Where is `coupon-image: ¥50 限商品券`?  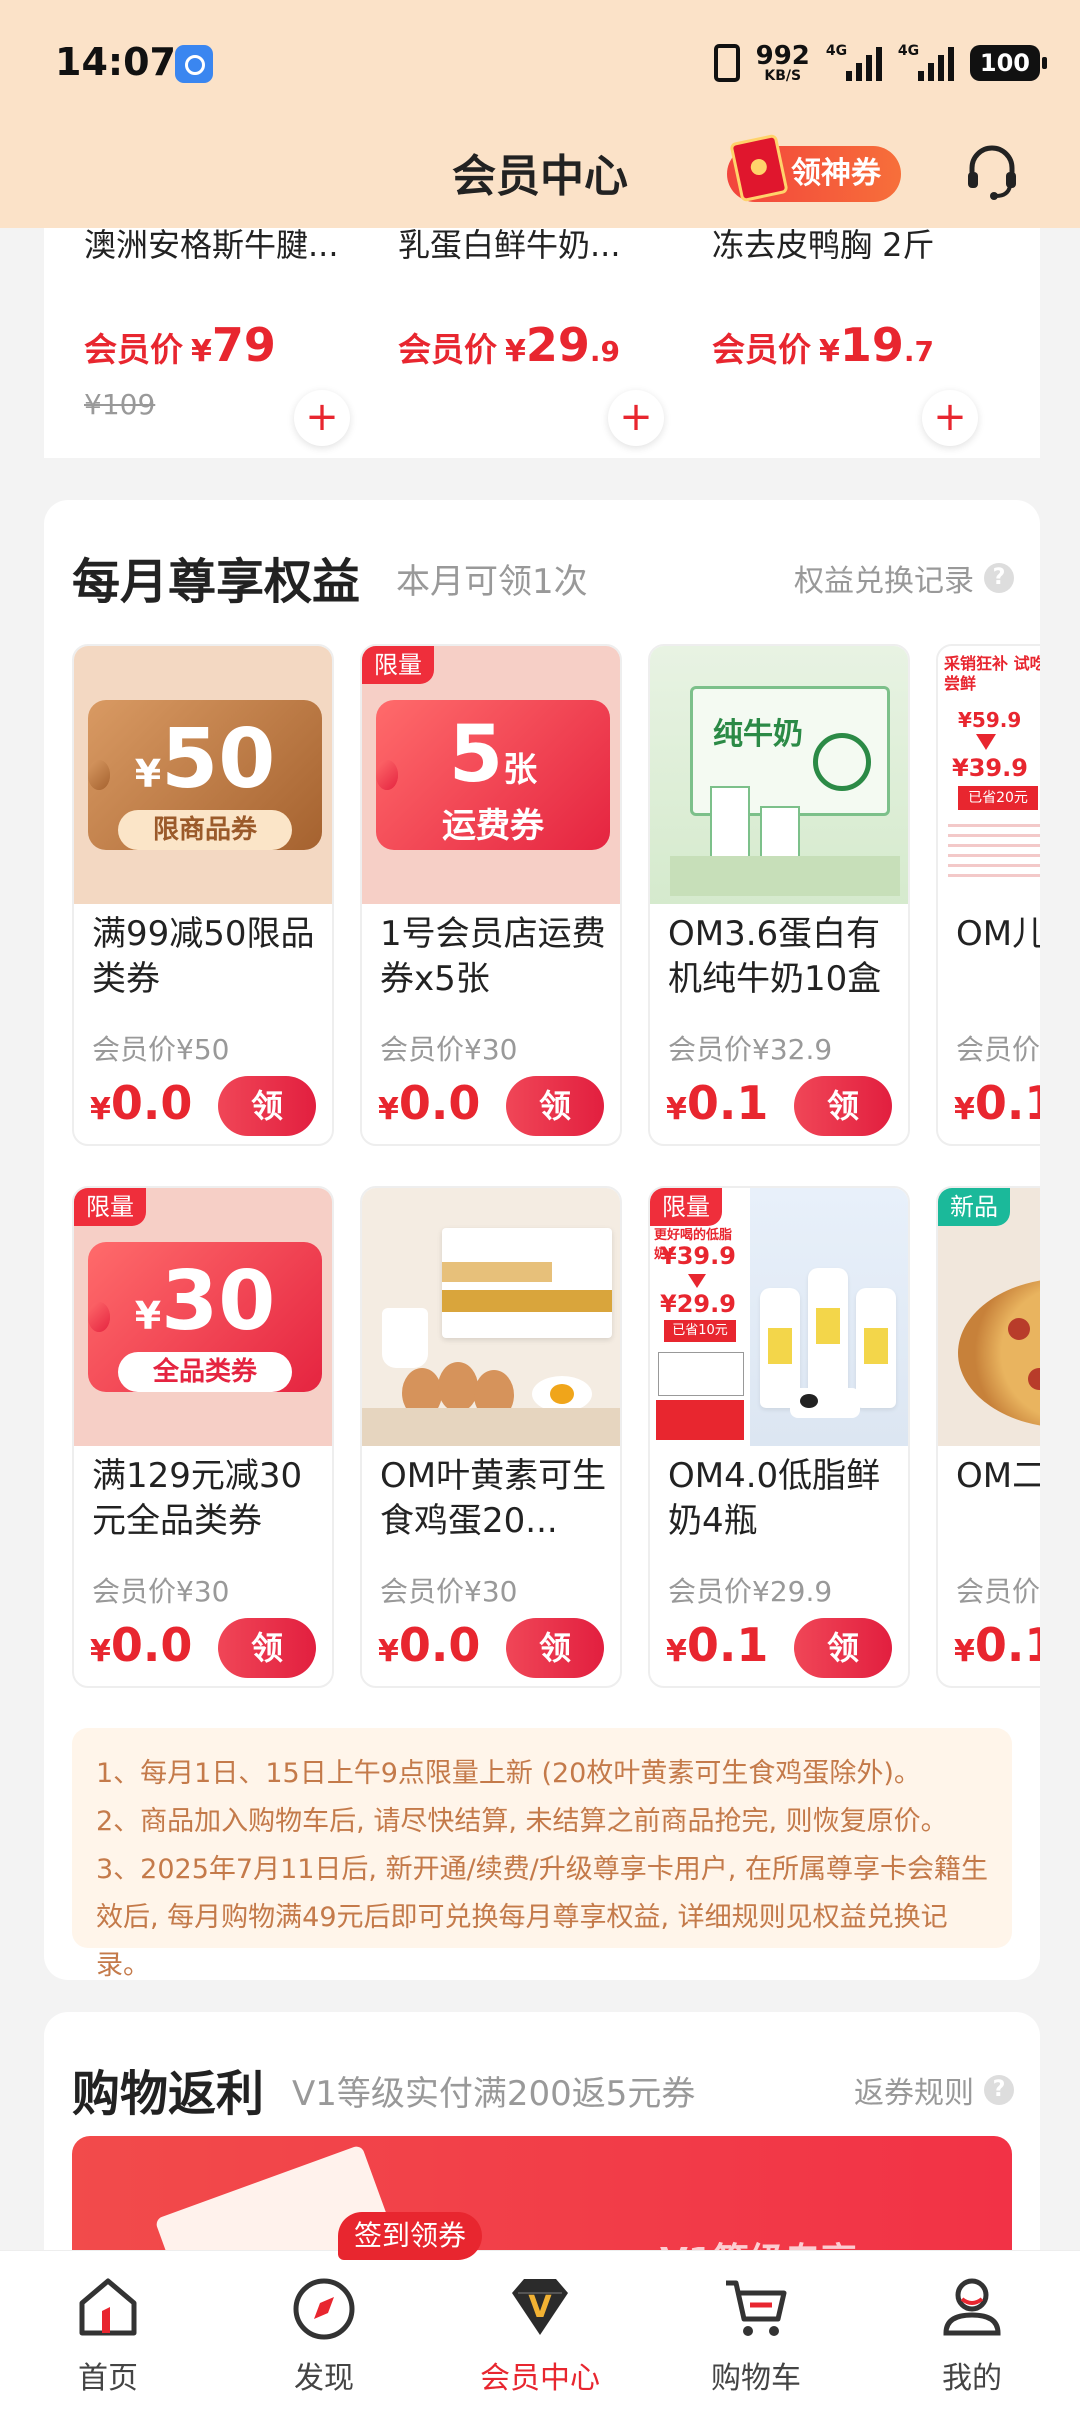 coupon-image: ¥50 限商品券 is located at coordinates (203, 775).